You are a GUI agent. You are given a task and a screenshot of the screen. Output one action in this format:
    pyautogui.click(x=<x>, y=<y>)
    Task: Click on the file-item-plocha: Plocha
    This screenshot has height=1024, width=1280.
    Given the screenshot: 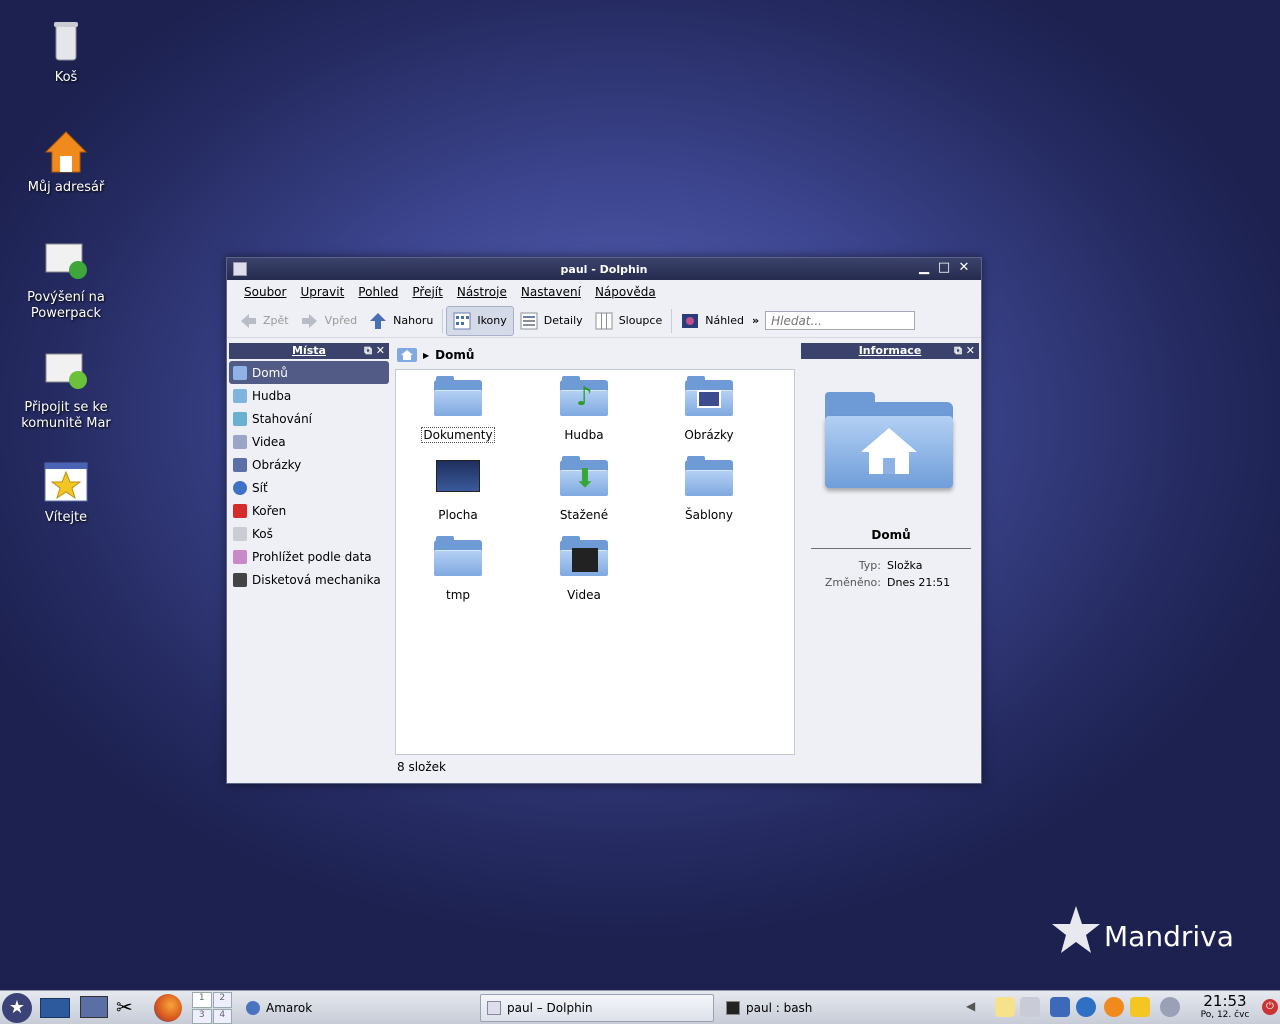 What is the action you would take?
    pyautogui.click(x=458, y=489)
    